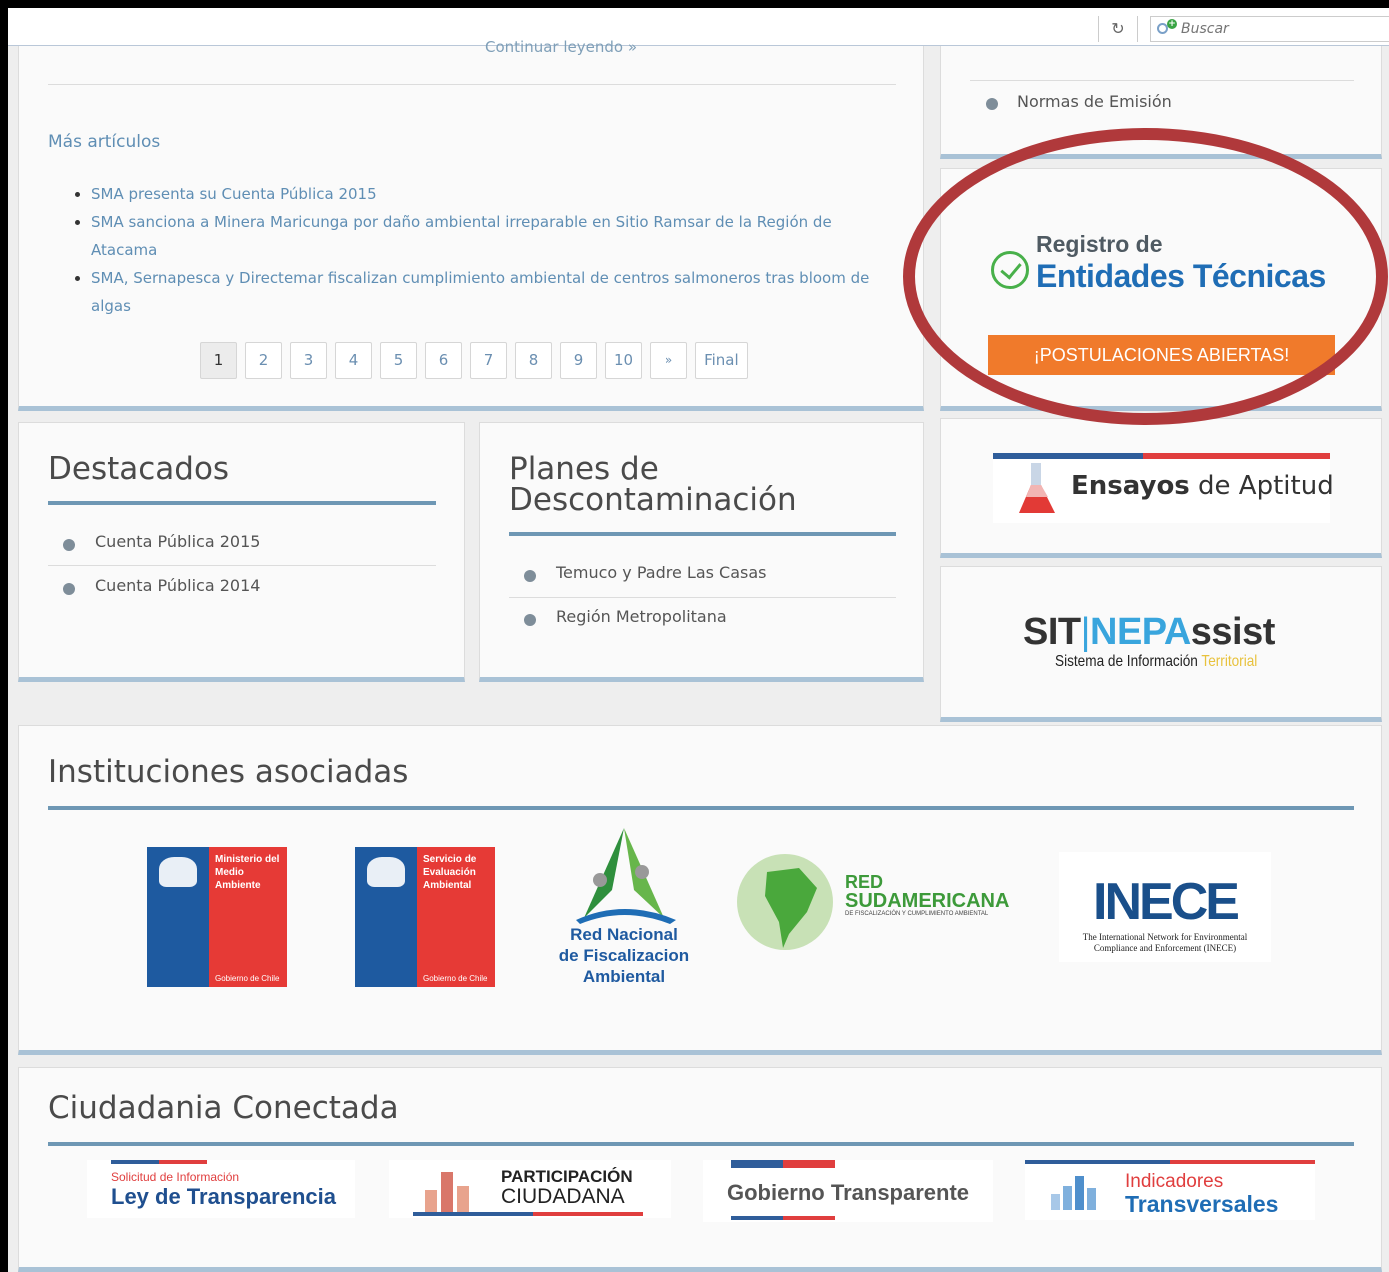 This screenshot has width=1389, height=1272. What do you see at coordinates (450, 872) in the screenshot?
I see `sea-text: Servicio de Evaluación Ambiental` at bounding box center [450, 872].